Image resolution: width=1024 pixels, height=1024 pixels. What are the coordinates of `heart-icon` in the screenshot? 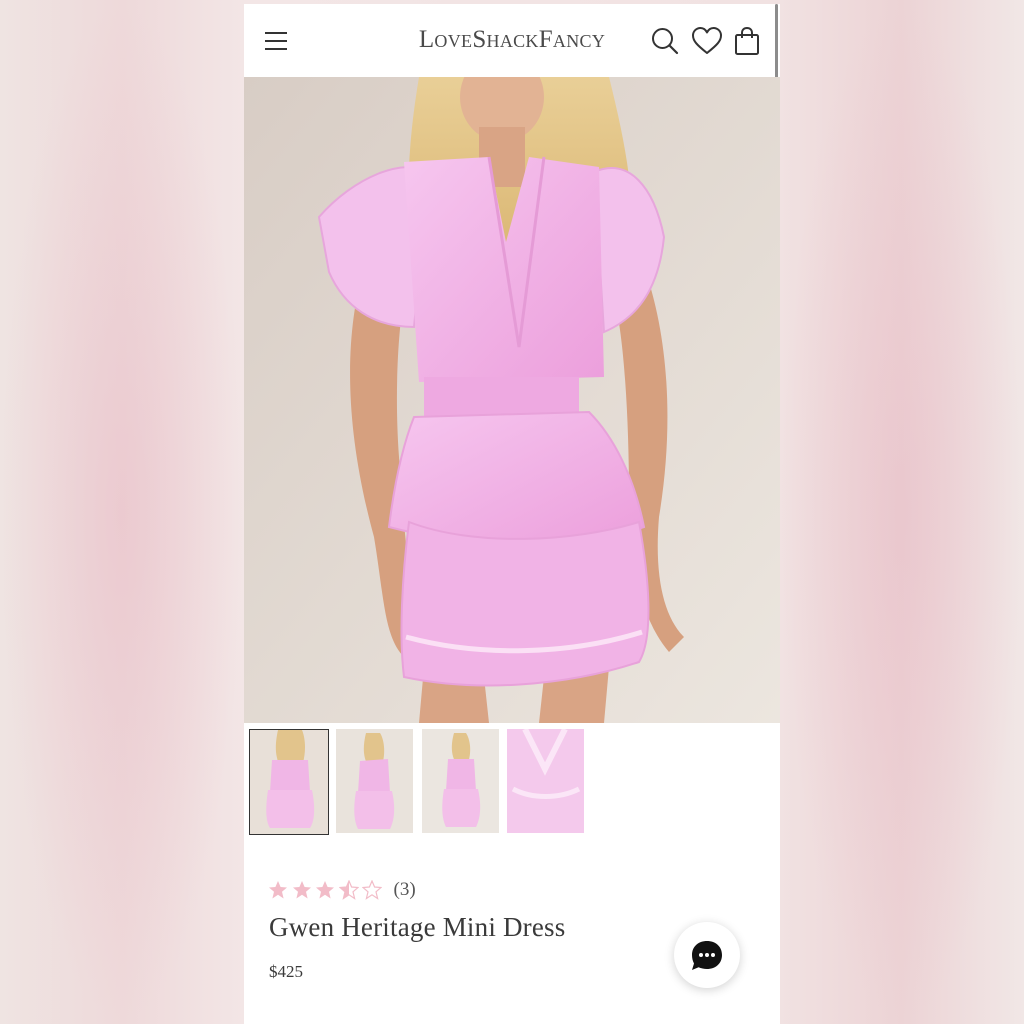 It's located at (706, 41).